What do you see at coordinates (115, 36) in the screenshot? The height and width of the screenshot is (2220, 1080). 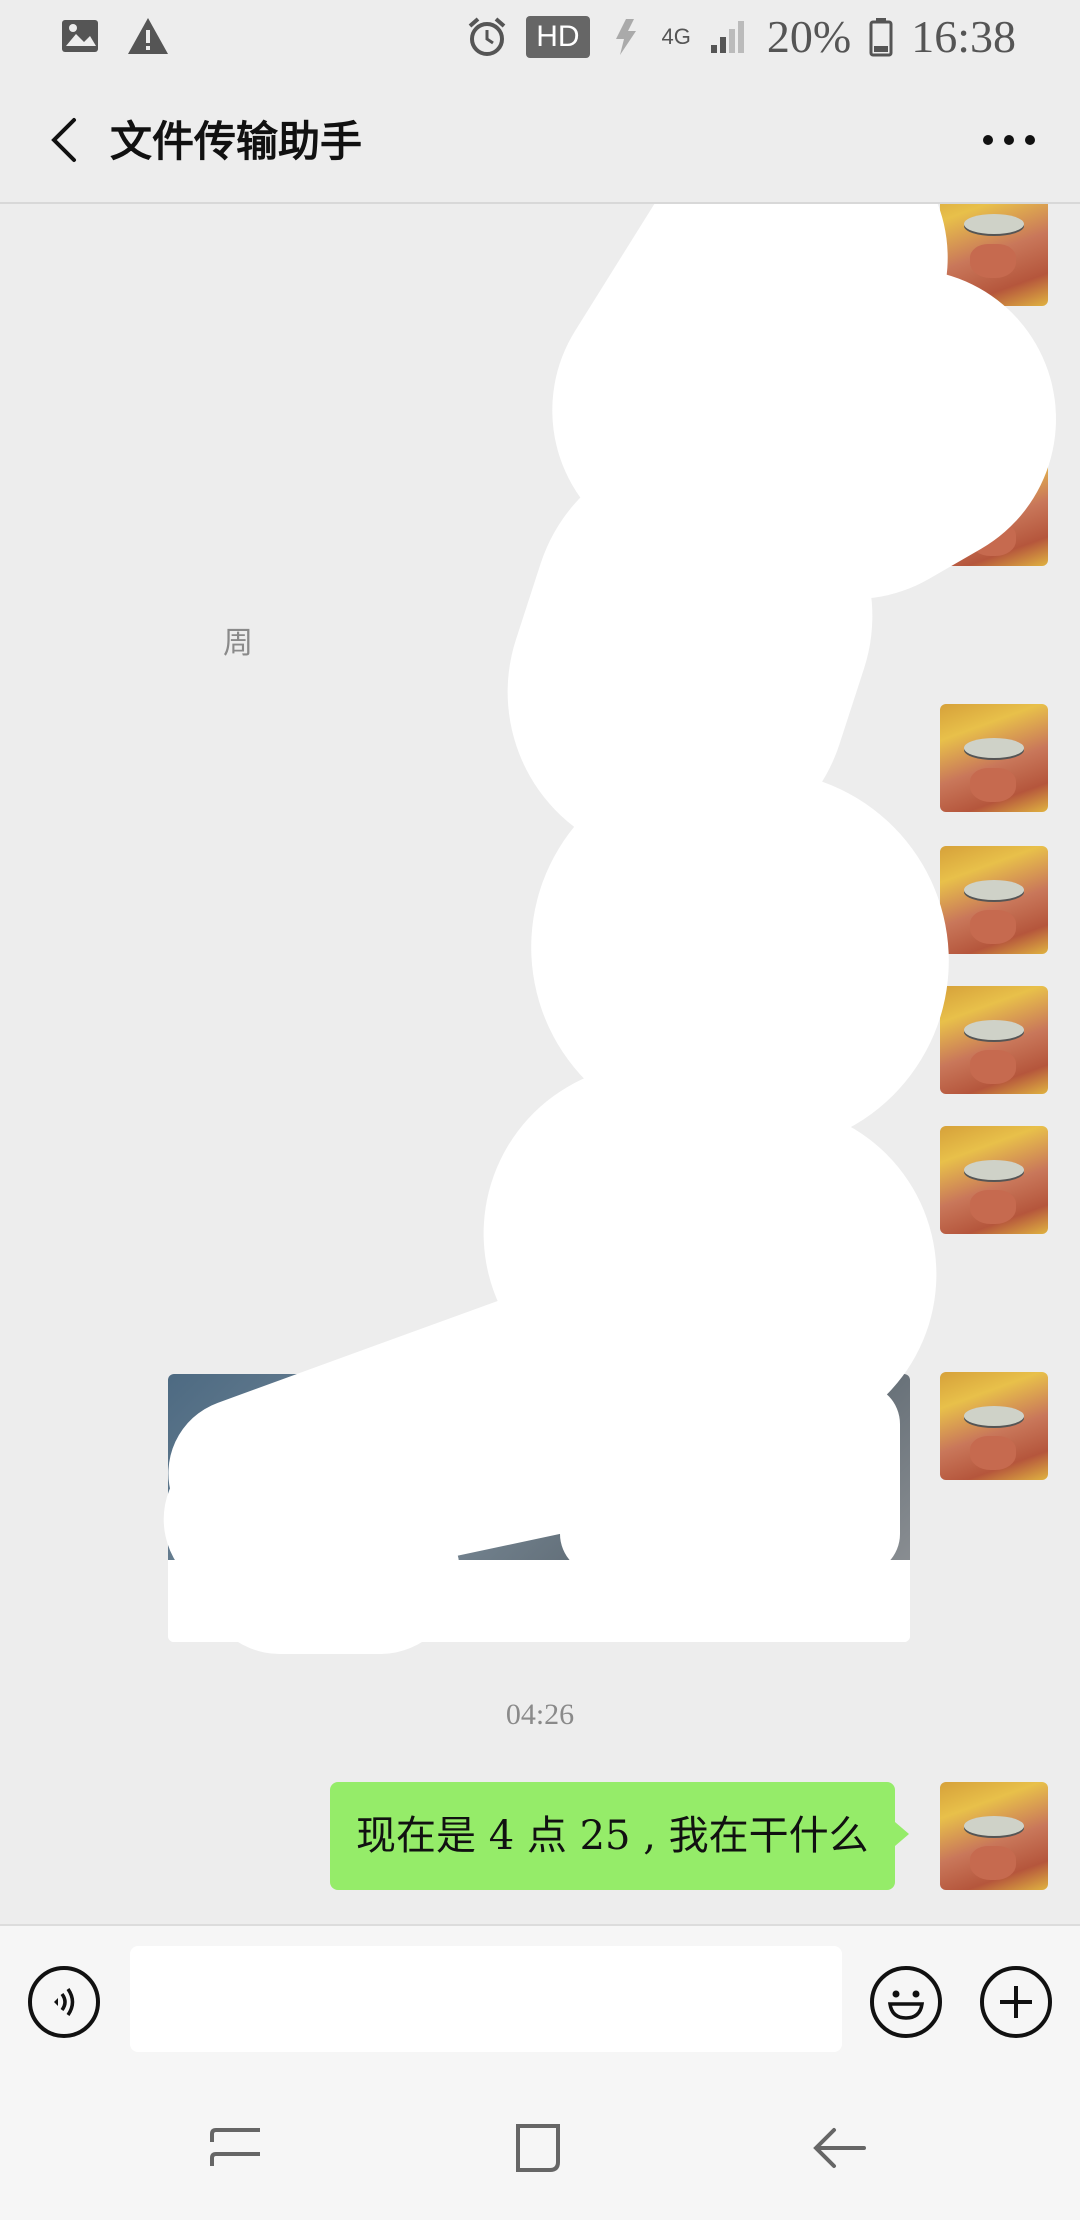 I see `status-left-icons` at bounding box center [115, 36].